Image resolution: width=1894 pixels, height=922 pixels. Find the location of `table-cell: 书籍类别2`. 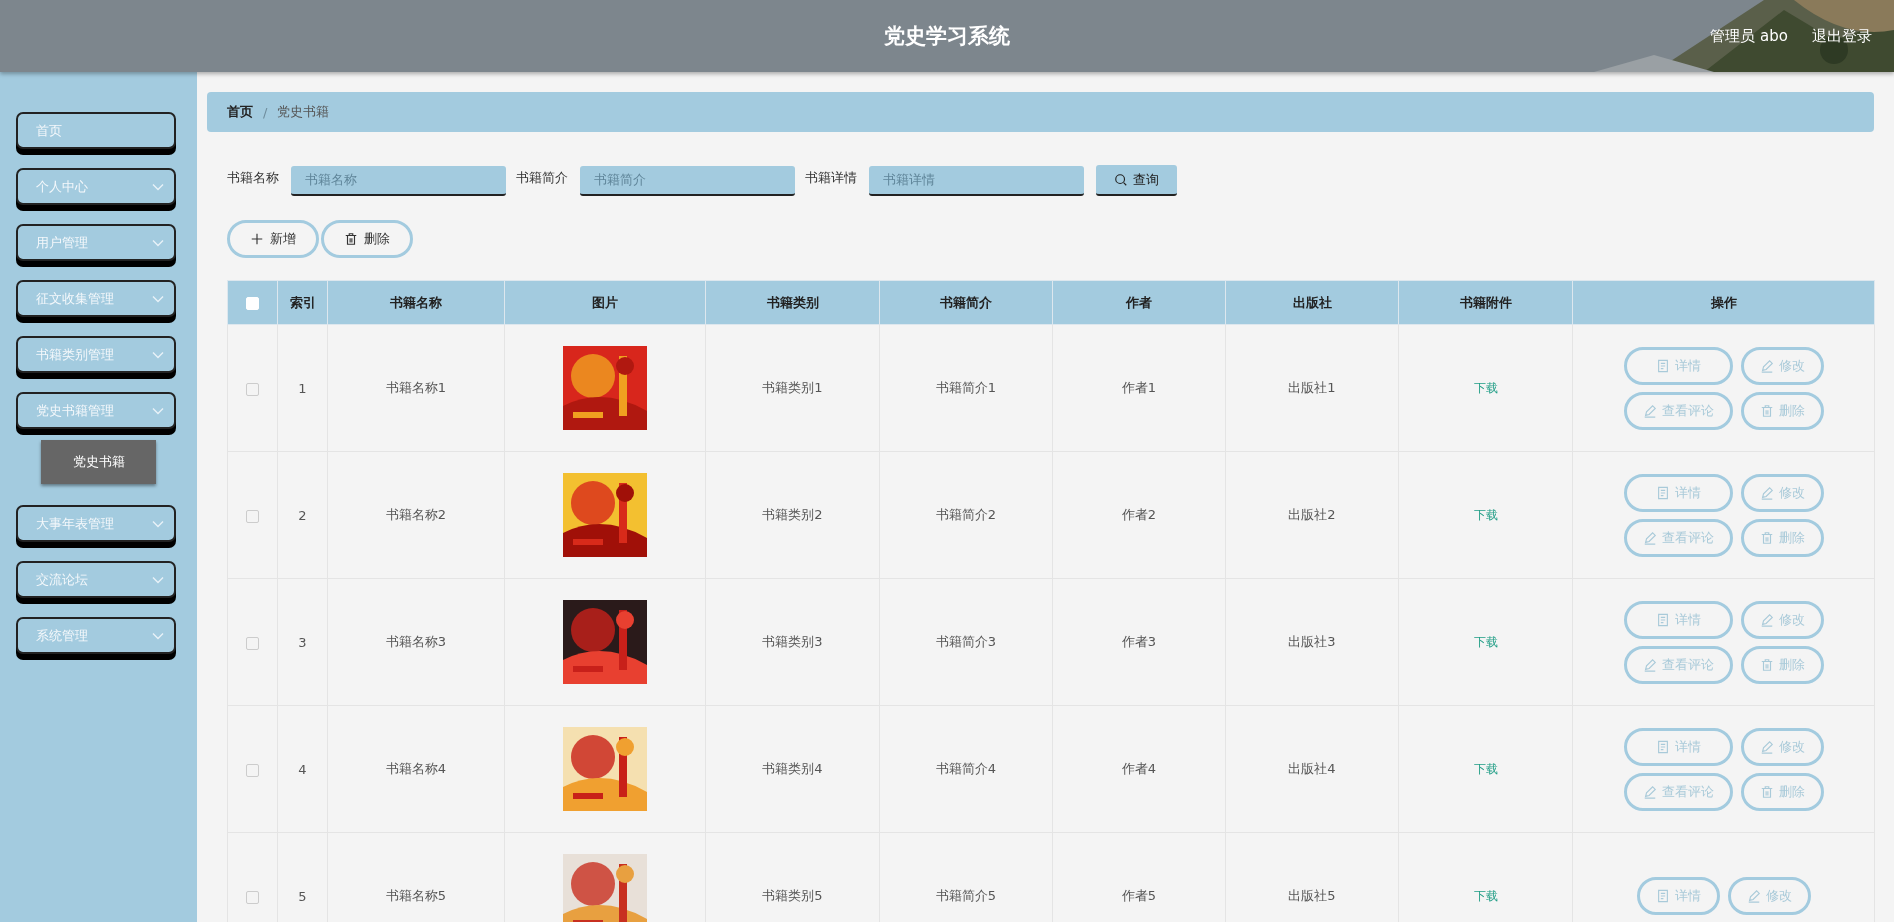

table-cell: 书籍类别2 is located at coordinates (792, 515).